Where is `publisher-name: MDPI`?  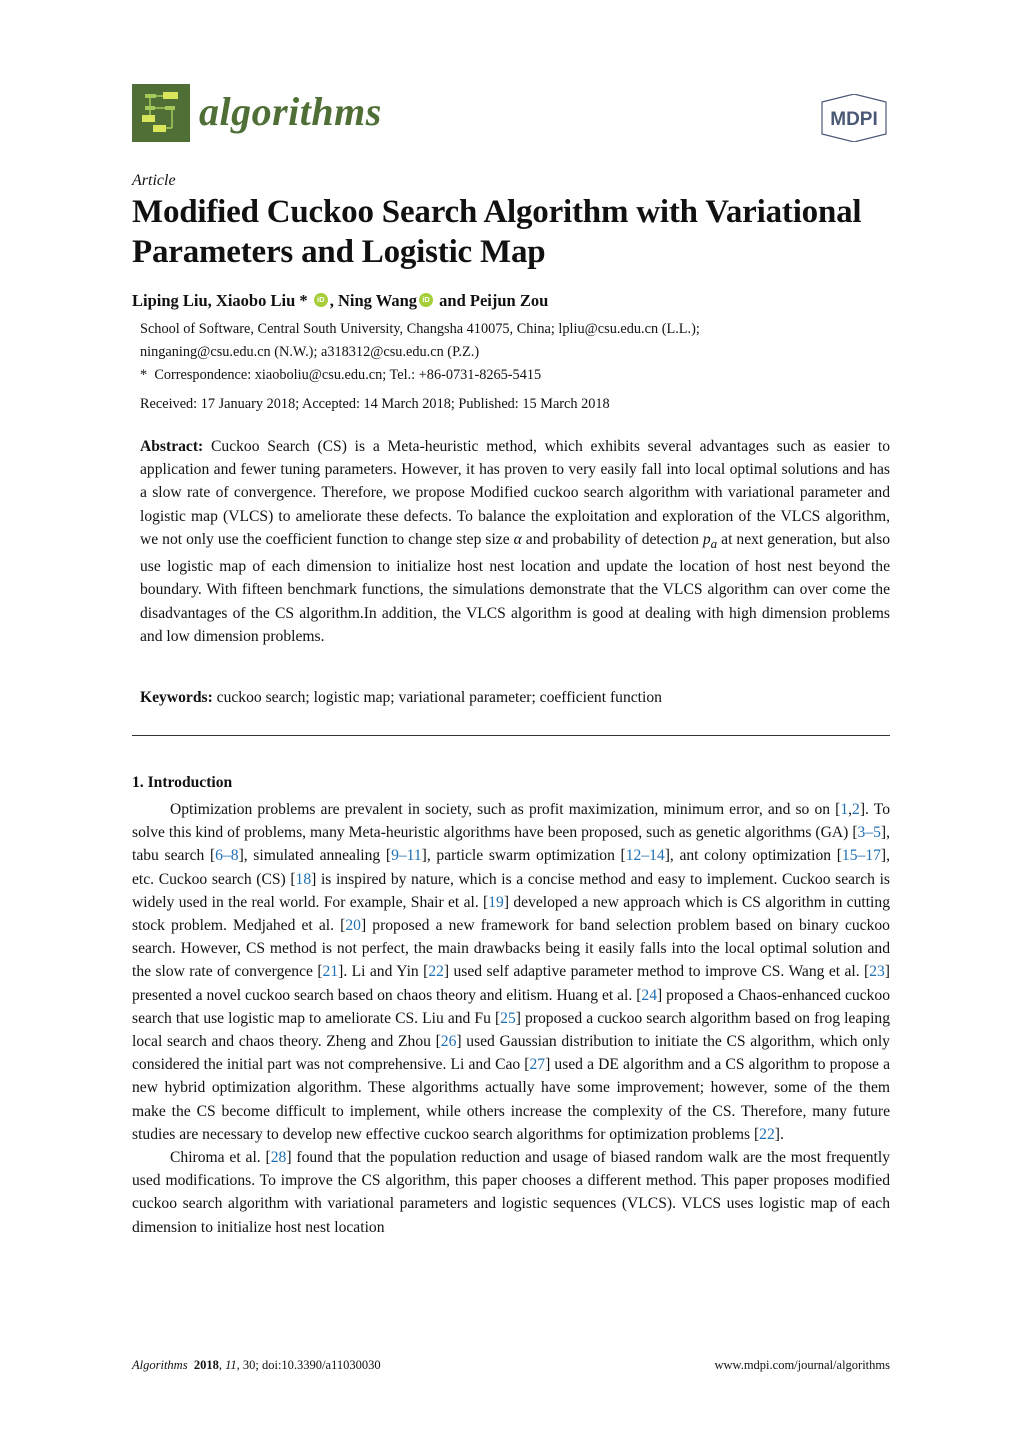
publisher-name: MDPI is located at coordinates (854, 119).